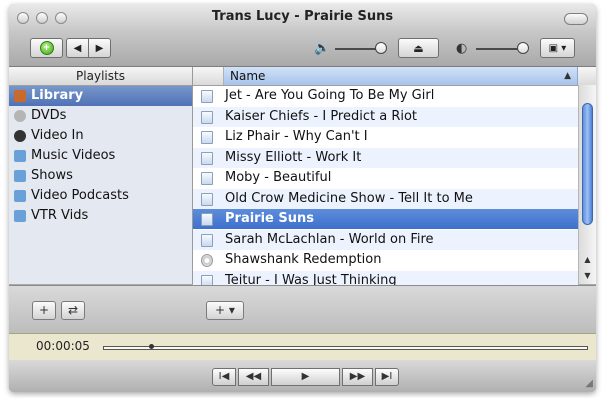 The image size is (604, 398). Describe the element at coordinates (63, 346) in the screenshot. I see `elapsed-time: 00:00:05` at that location.